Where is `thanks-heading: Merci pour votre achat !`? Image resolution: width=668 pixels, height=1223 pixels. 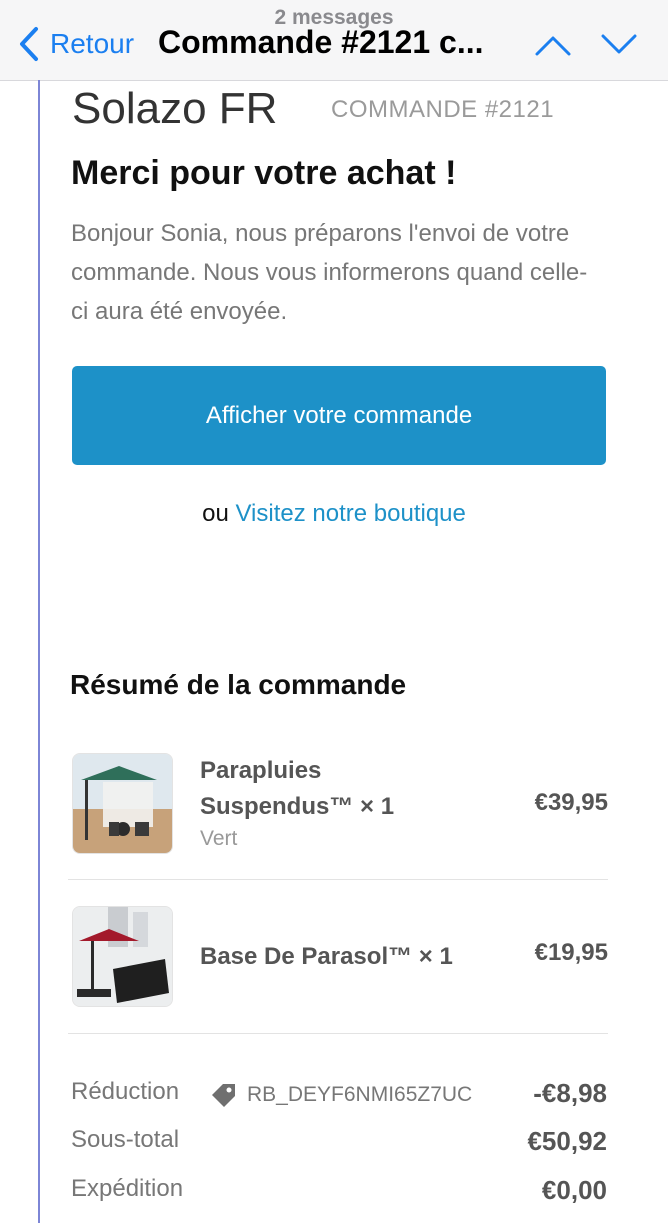 thanks-heading: Merci pour votre achat ! is located at coordinates (264, 173).